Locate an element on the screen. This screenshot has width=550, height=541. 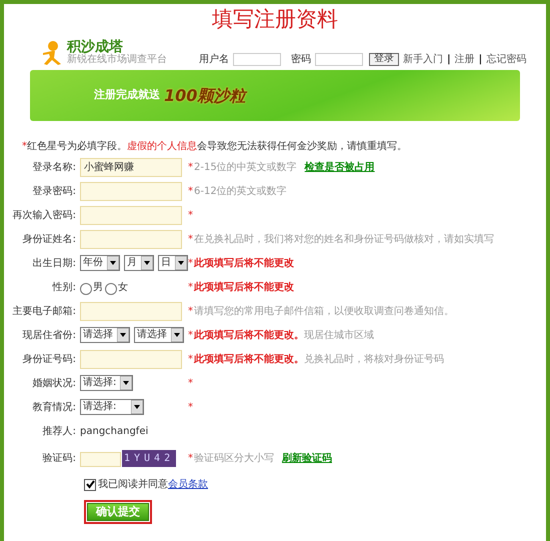
intro-text: *红色星号为必填字段。虚假的个人信息会导致您无法获得任何金沙奖励，请慎重填写。 is located at coordinates (214, 147).